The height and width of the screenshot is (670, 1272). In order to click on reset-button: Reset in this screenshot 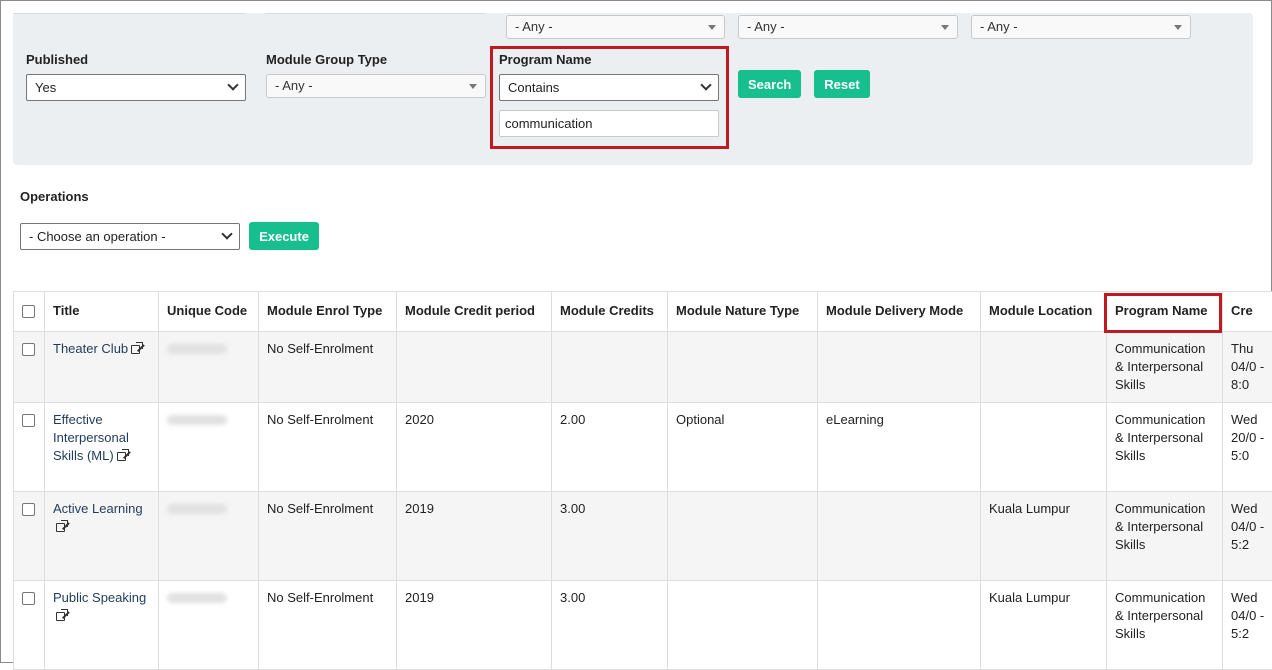, I will do `click(842, 84)`.